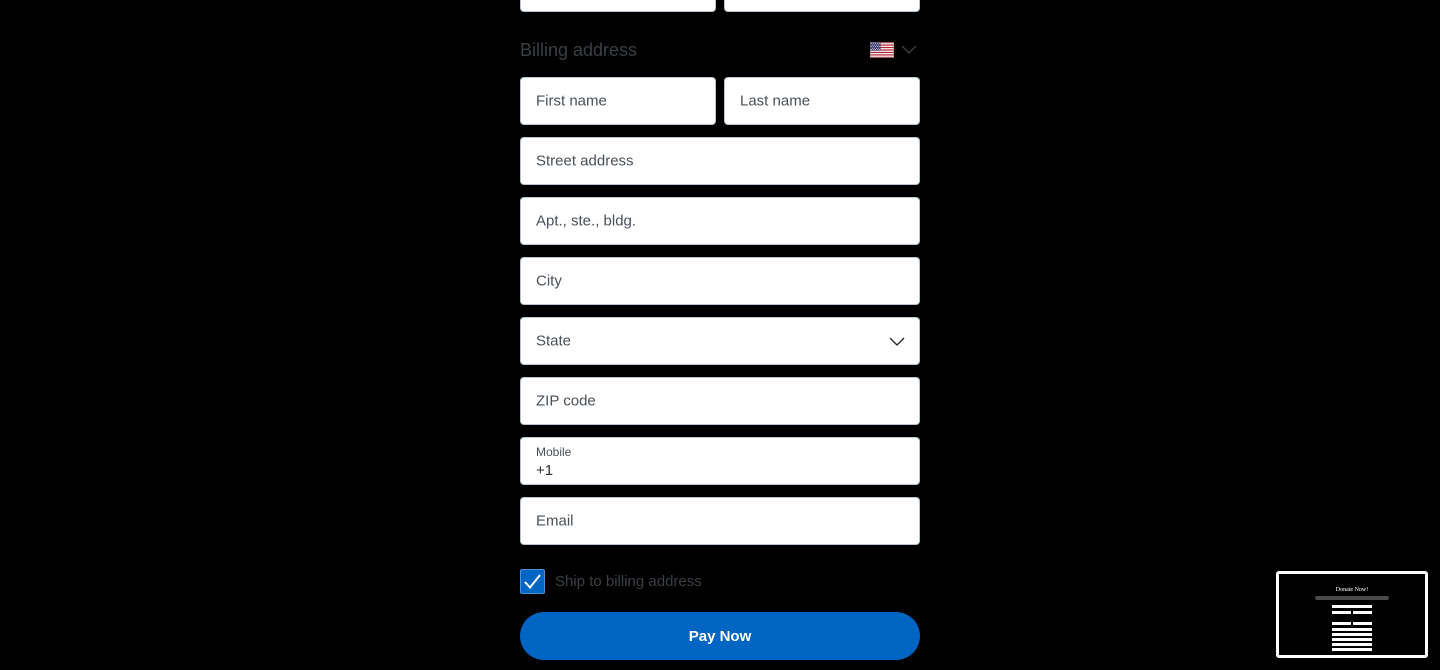 This screenshot has height=670, width=1440. Describe the element at coordinates (775, 101) in the screenshot. I see `last-name-placeholder: Last name` at that location.